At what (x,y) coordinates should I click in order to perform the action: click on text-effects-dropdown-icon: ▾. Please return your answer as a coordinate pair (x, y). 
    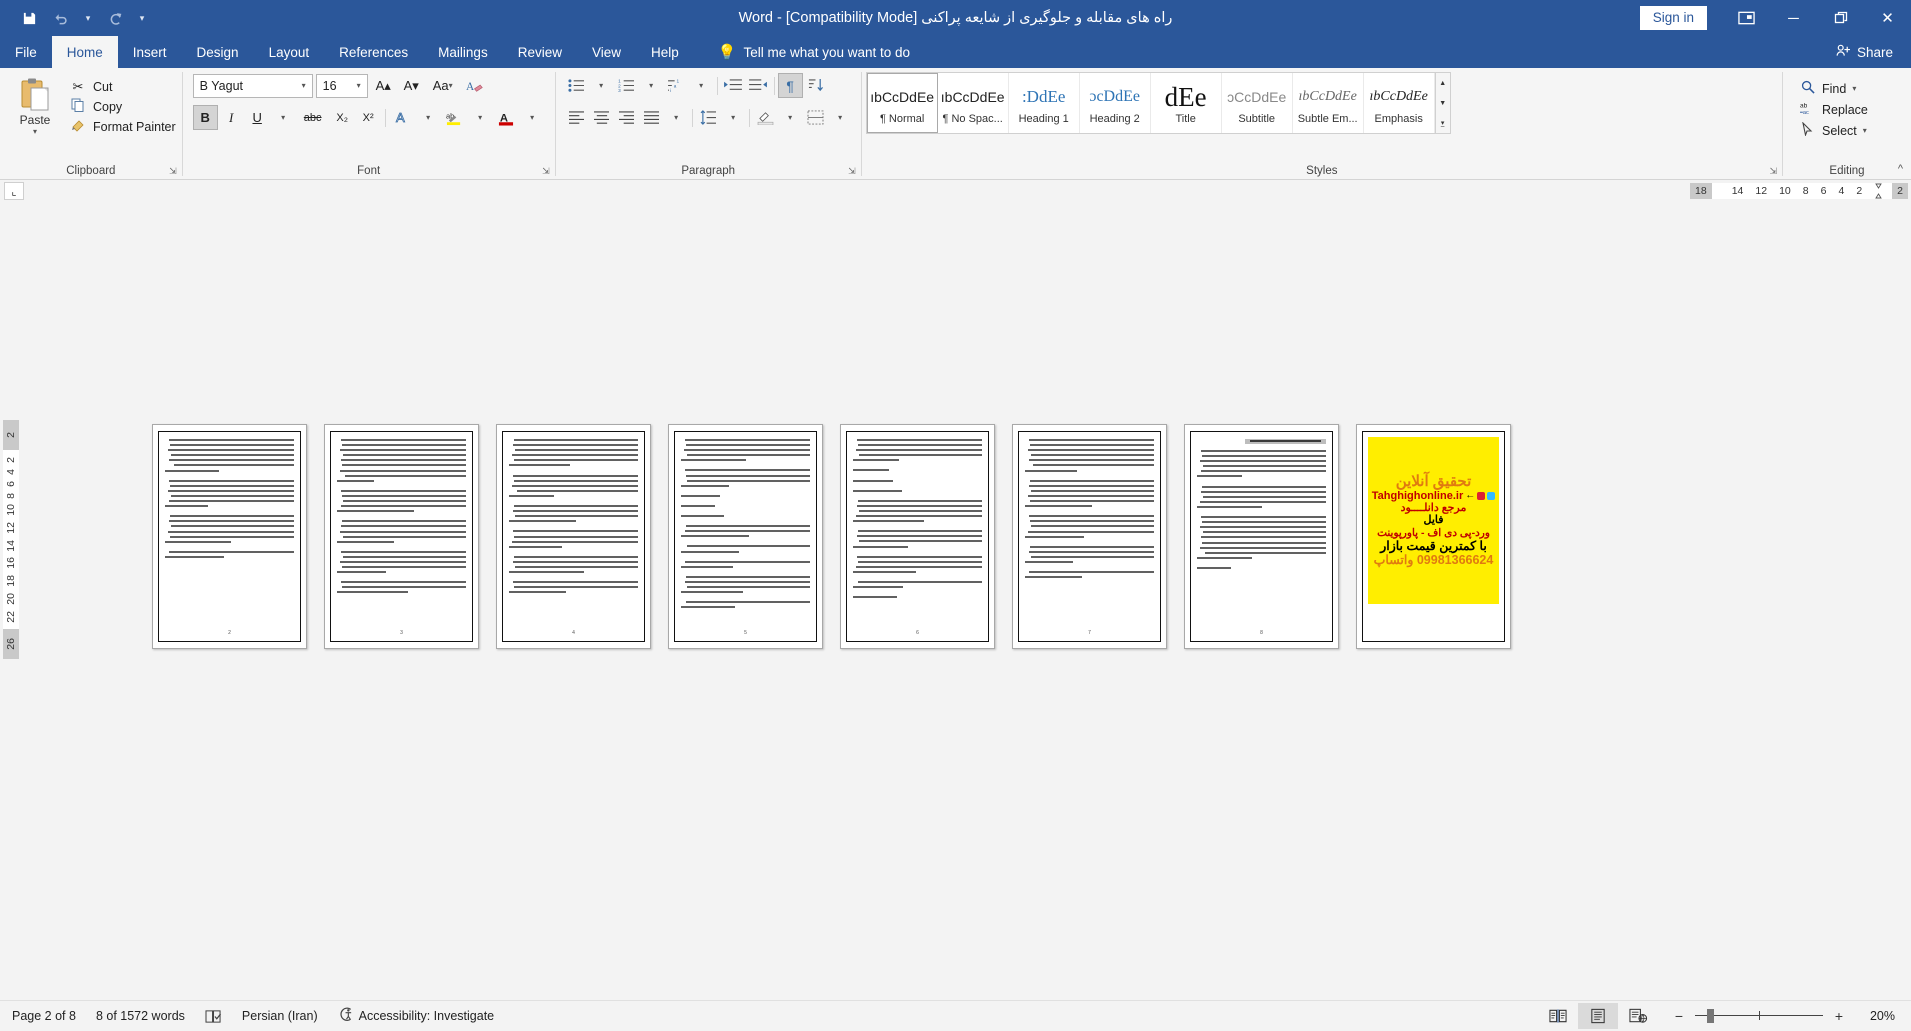
    Looking at the image, I should click on (428, 117).